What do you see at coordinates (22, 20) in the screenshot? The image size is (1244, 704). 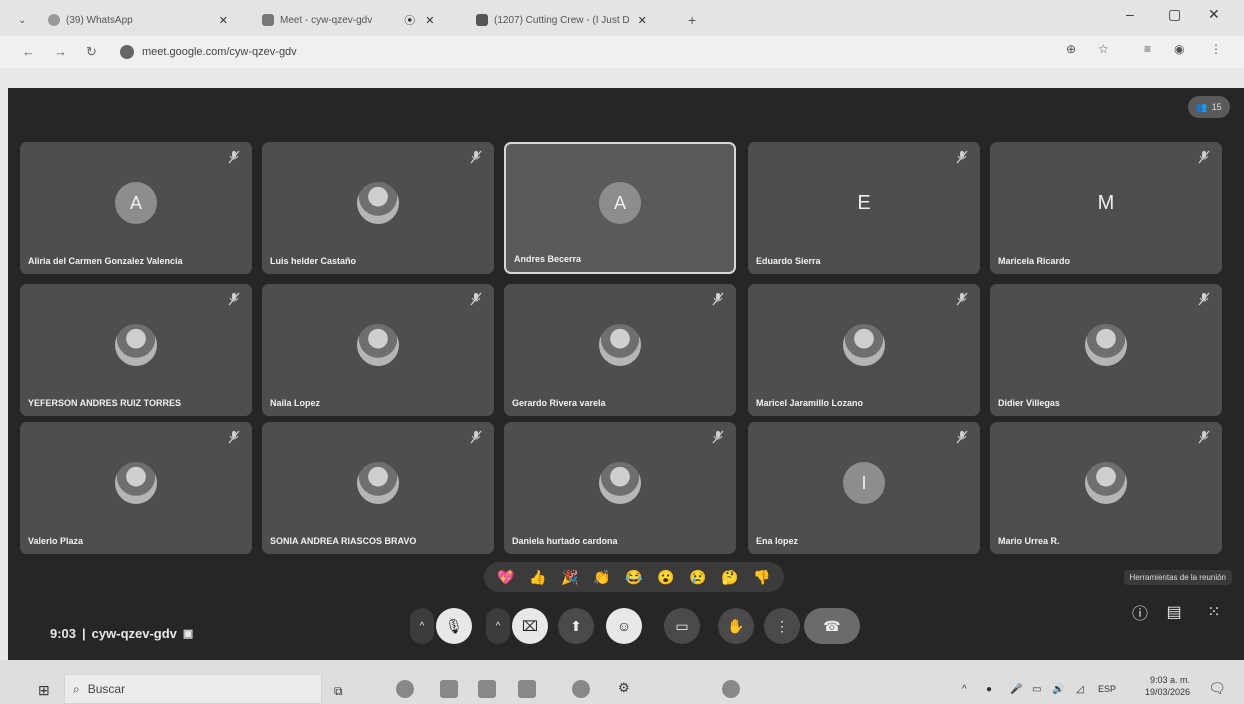 I see `tab-list-chevron: ⌄` at bounding box center [22, 20].